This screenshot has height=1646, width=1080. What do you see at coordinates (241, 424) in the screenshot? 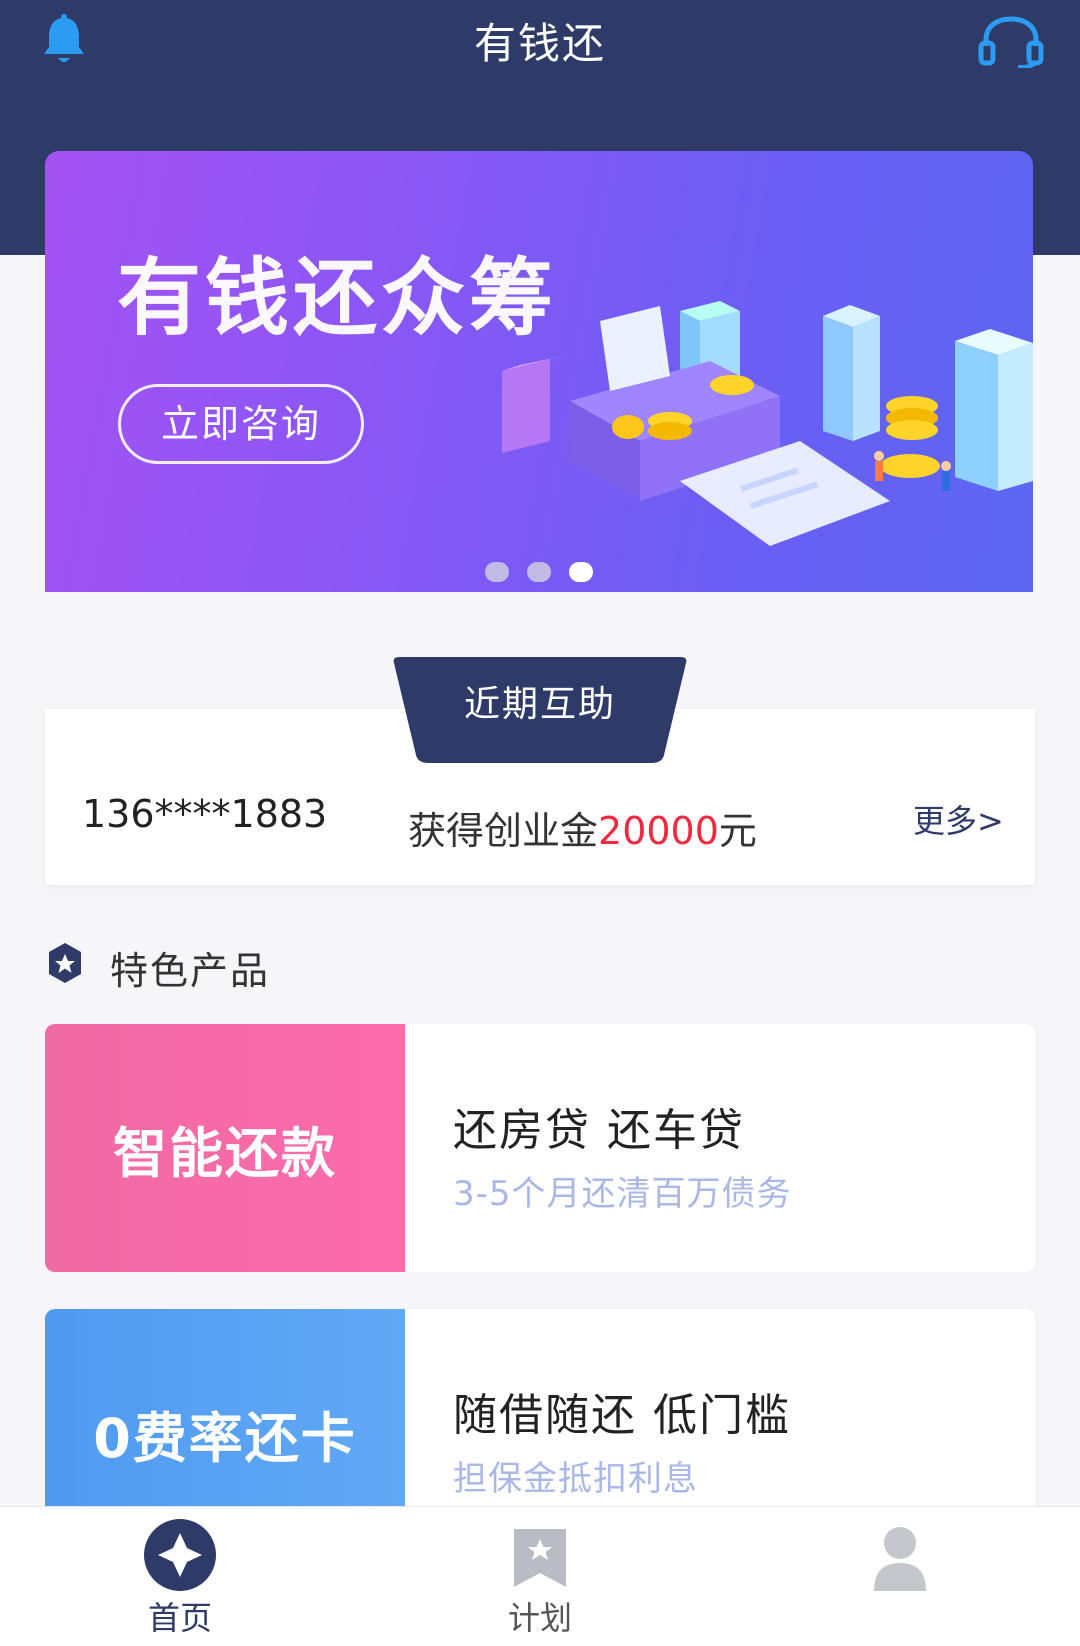
I see `consult-button: 立即咨询` at bounding box center [241, 424].